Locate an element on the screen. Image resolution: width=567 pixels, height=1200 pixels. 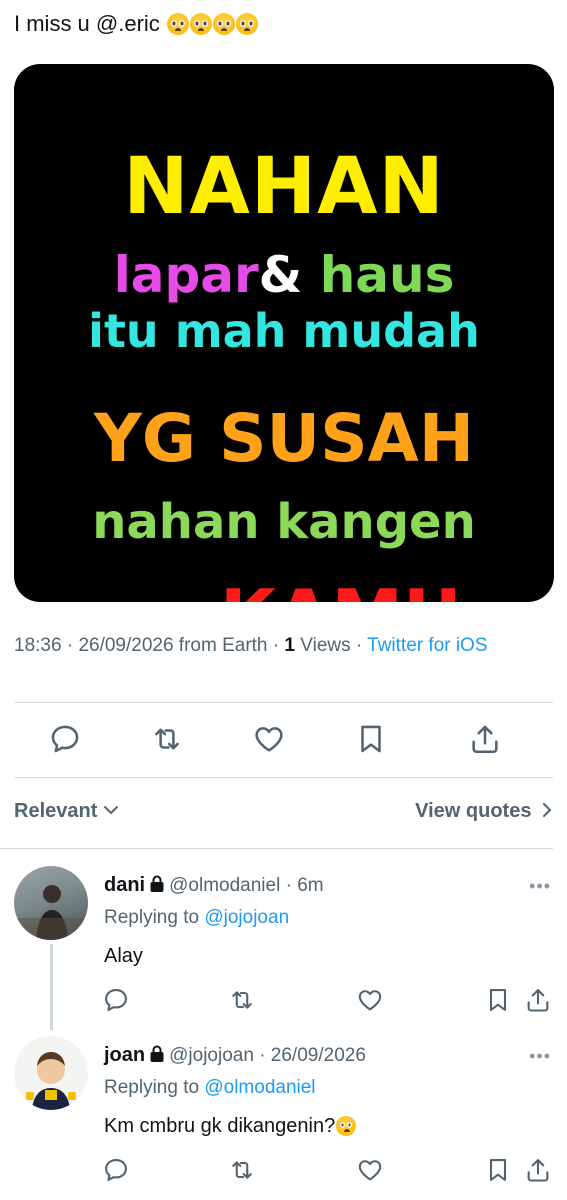
media-text-haus: haus is located at coordinates (387, 275).